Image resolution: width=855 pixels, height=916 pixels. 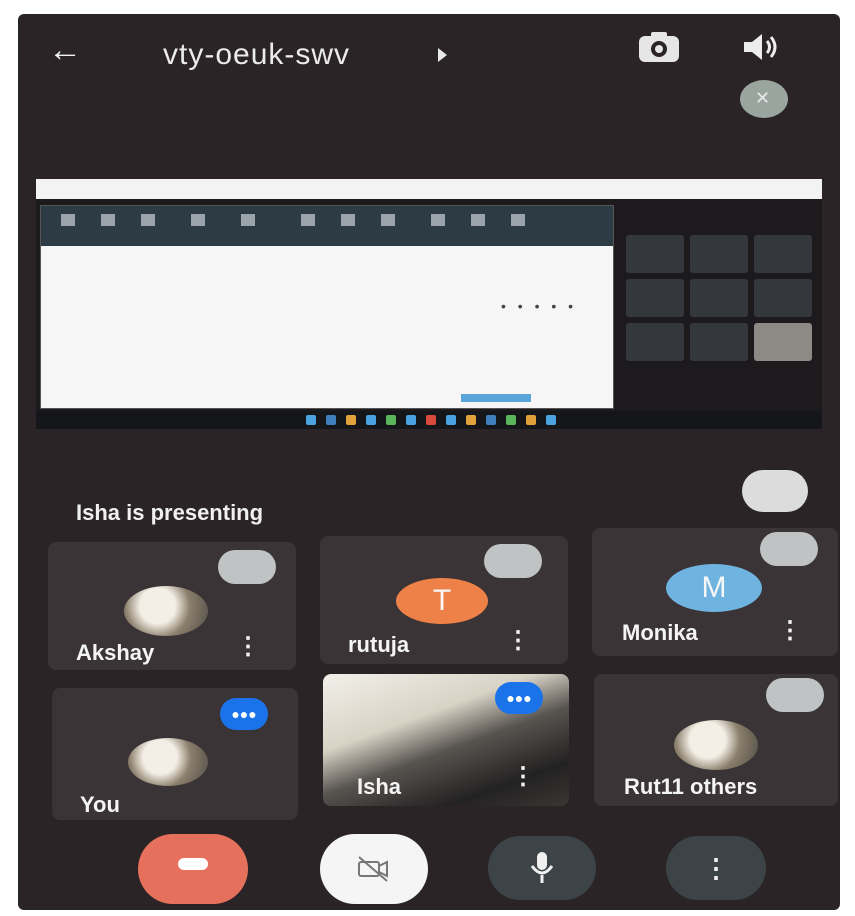 What do you see at coordinates (379, 786) in the screenshot?
I see `participant-name: Isha` at bounding box center [379, 786].